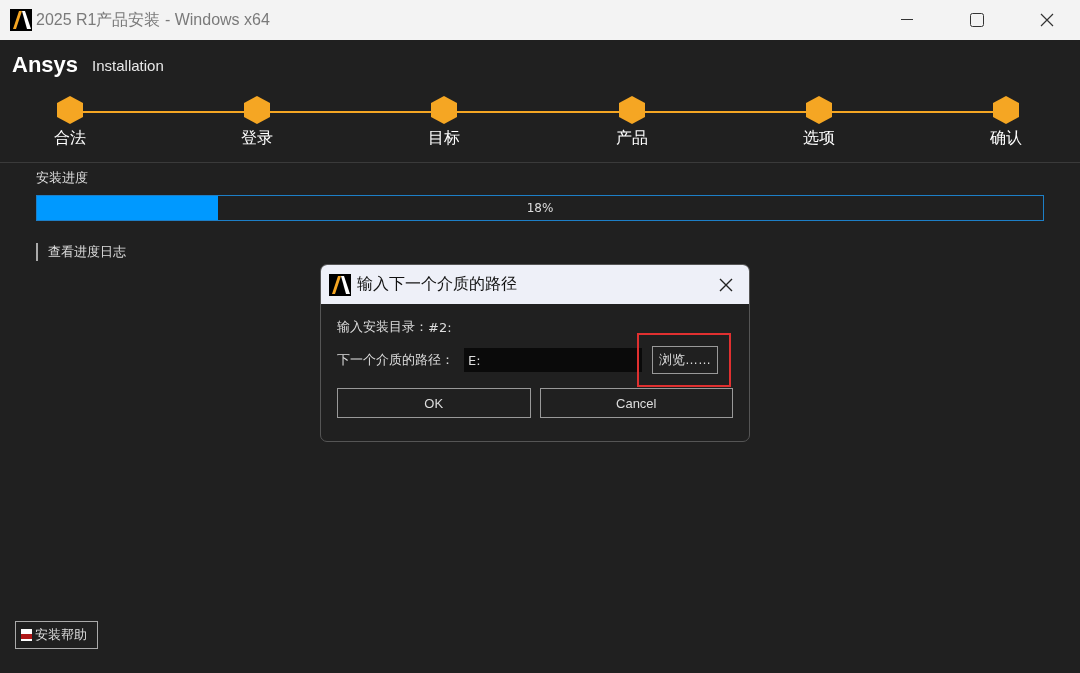 Image resolution: width=1080 pixels, height=673 pixels. I want to click on dialog-title: 输入下一个介质的路径, so click(437, 284).